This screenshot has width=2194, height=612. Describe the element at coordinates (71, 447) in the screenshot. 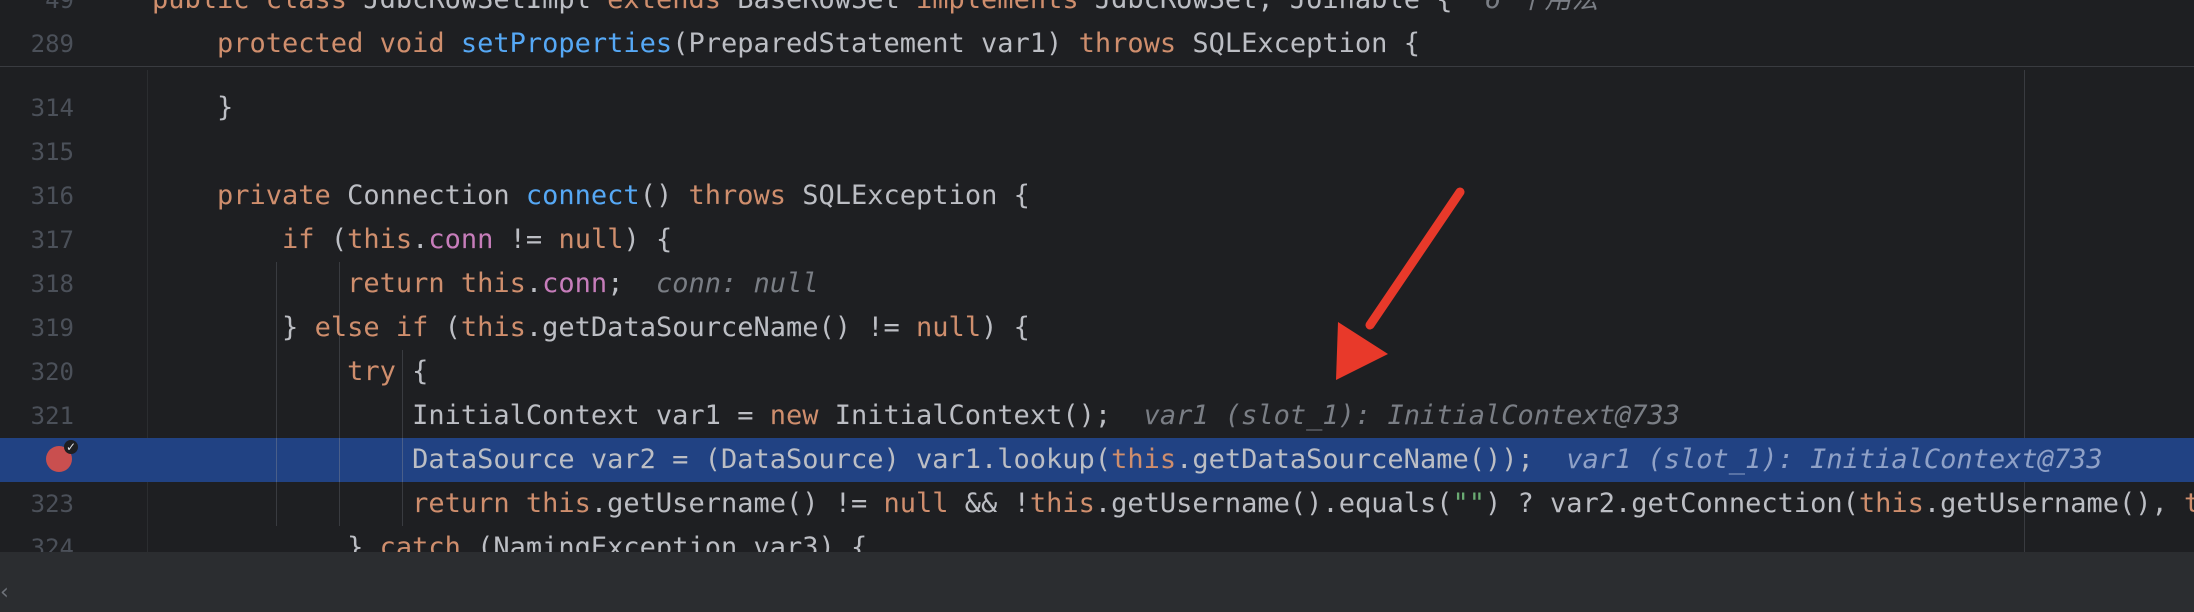

I see `check-icon: ✓` at that location.